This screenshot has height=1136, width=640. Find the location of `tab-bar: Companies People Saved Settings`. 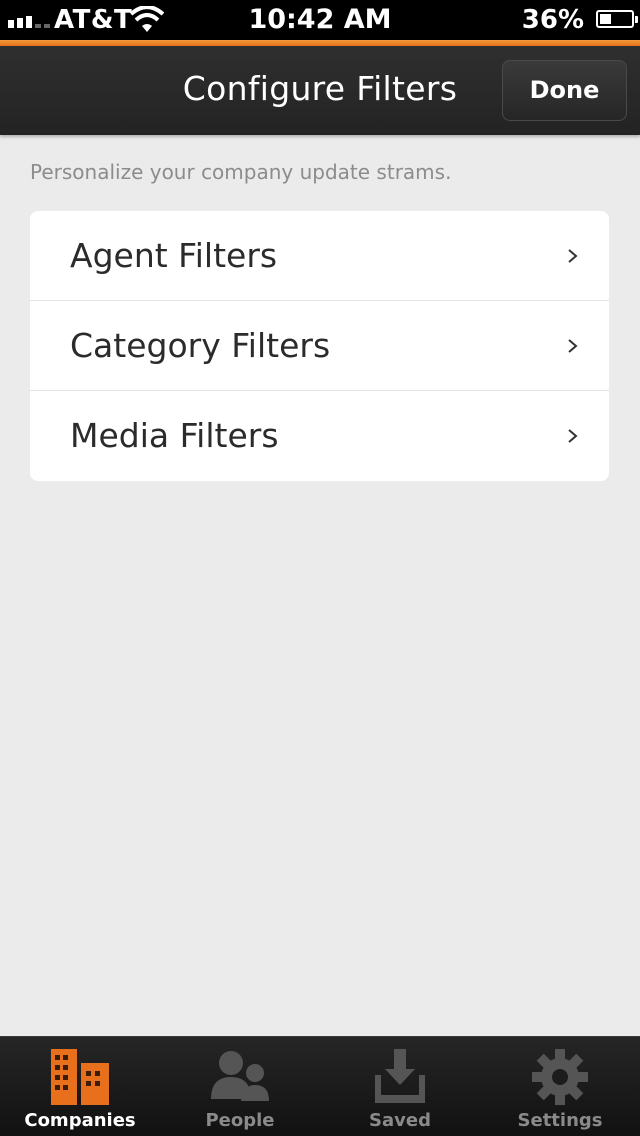

tab-bar: Companies People Saved Settings is located at coordinates (320, 1086).